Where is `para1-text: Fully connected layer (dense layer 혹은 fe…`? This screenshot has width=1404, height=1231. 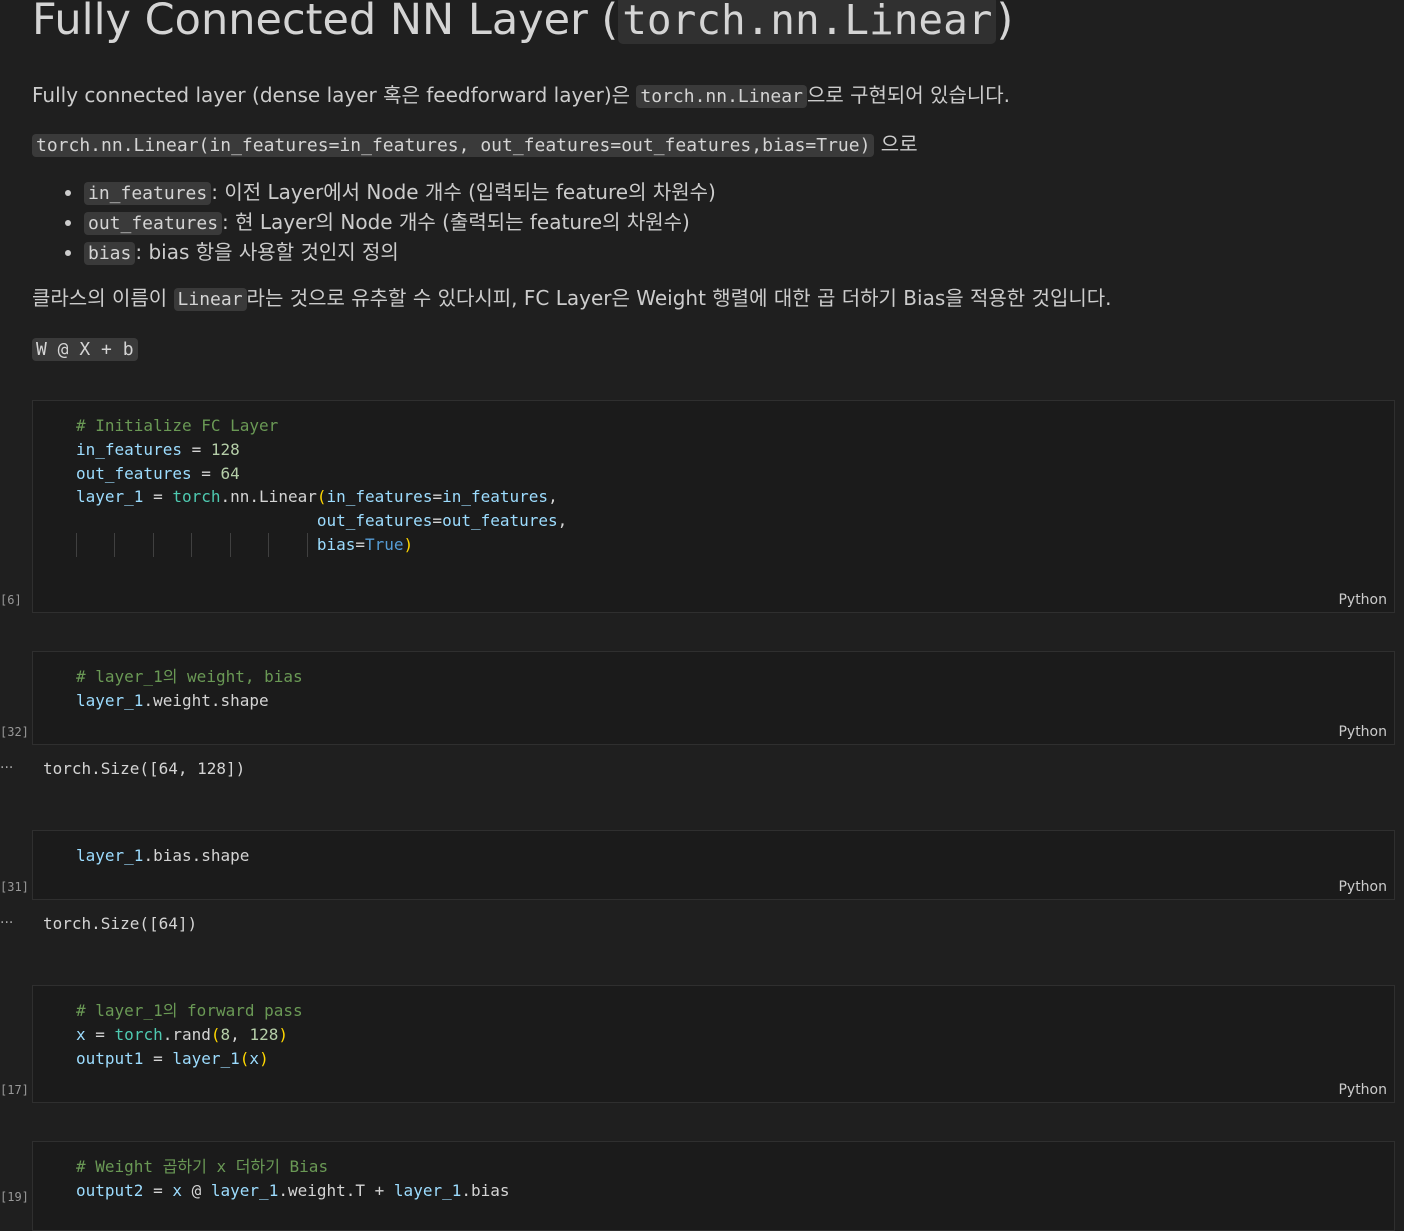
para1-text: Fully connected layer (dense layer 혹은 fe… is located at coordinates (334, 95).